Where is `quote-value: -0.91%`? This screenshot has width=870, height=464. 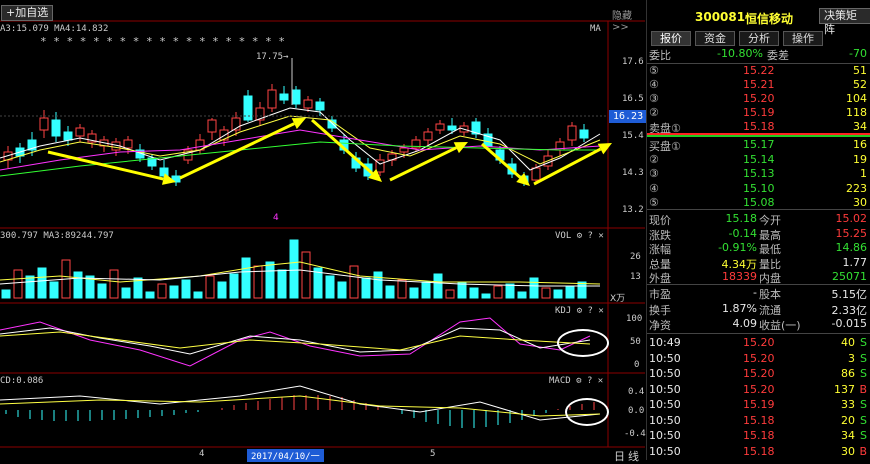
quote-value: -0.91% is located at coordinates (737, 248).